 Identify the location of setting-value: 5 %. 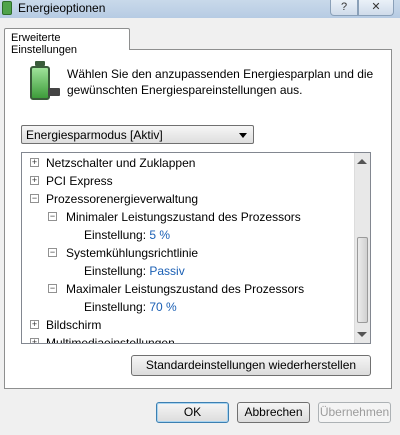
(159, 235).